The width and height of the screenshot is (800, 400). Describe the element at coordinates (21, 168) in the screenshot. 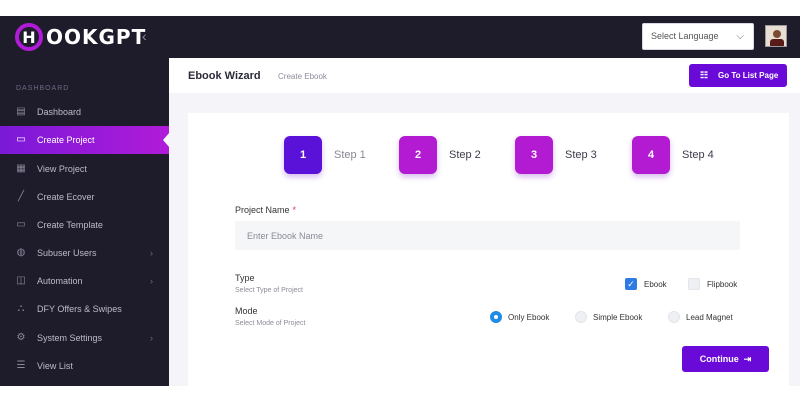

I see `document-icon: ▦` at that location.